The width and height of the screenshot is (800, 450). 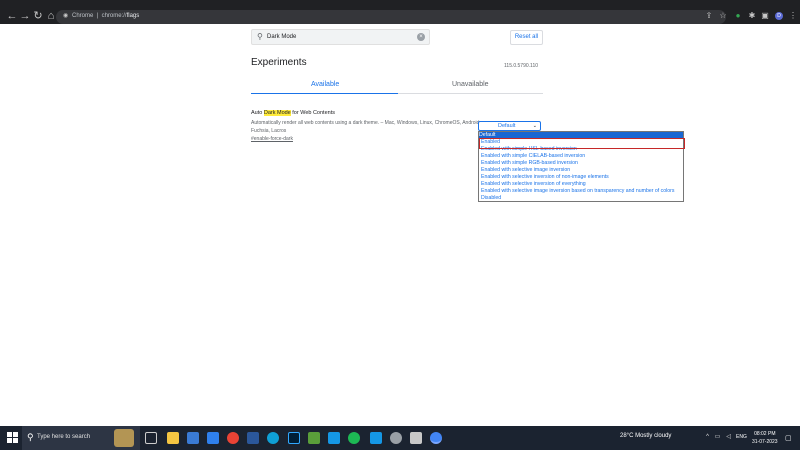 What do you see at coordinates (193, 438) in the screenshot?
I see `store-icon` at bounding box center [193, 438].